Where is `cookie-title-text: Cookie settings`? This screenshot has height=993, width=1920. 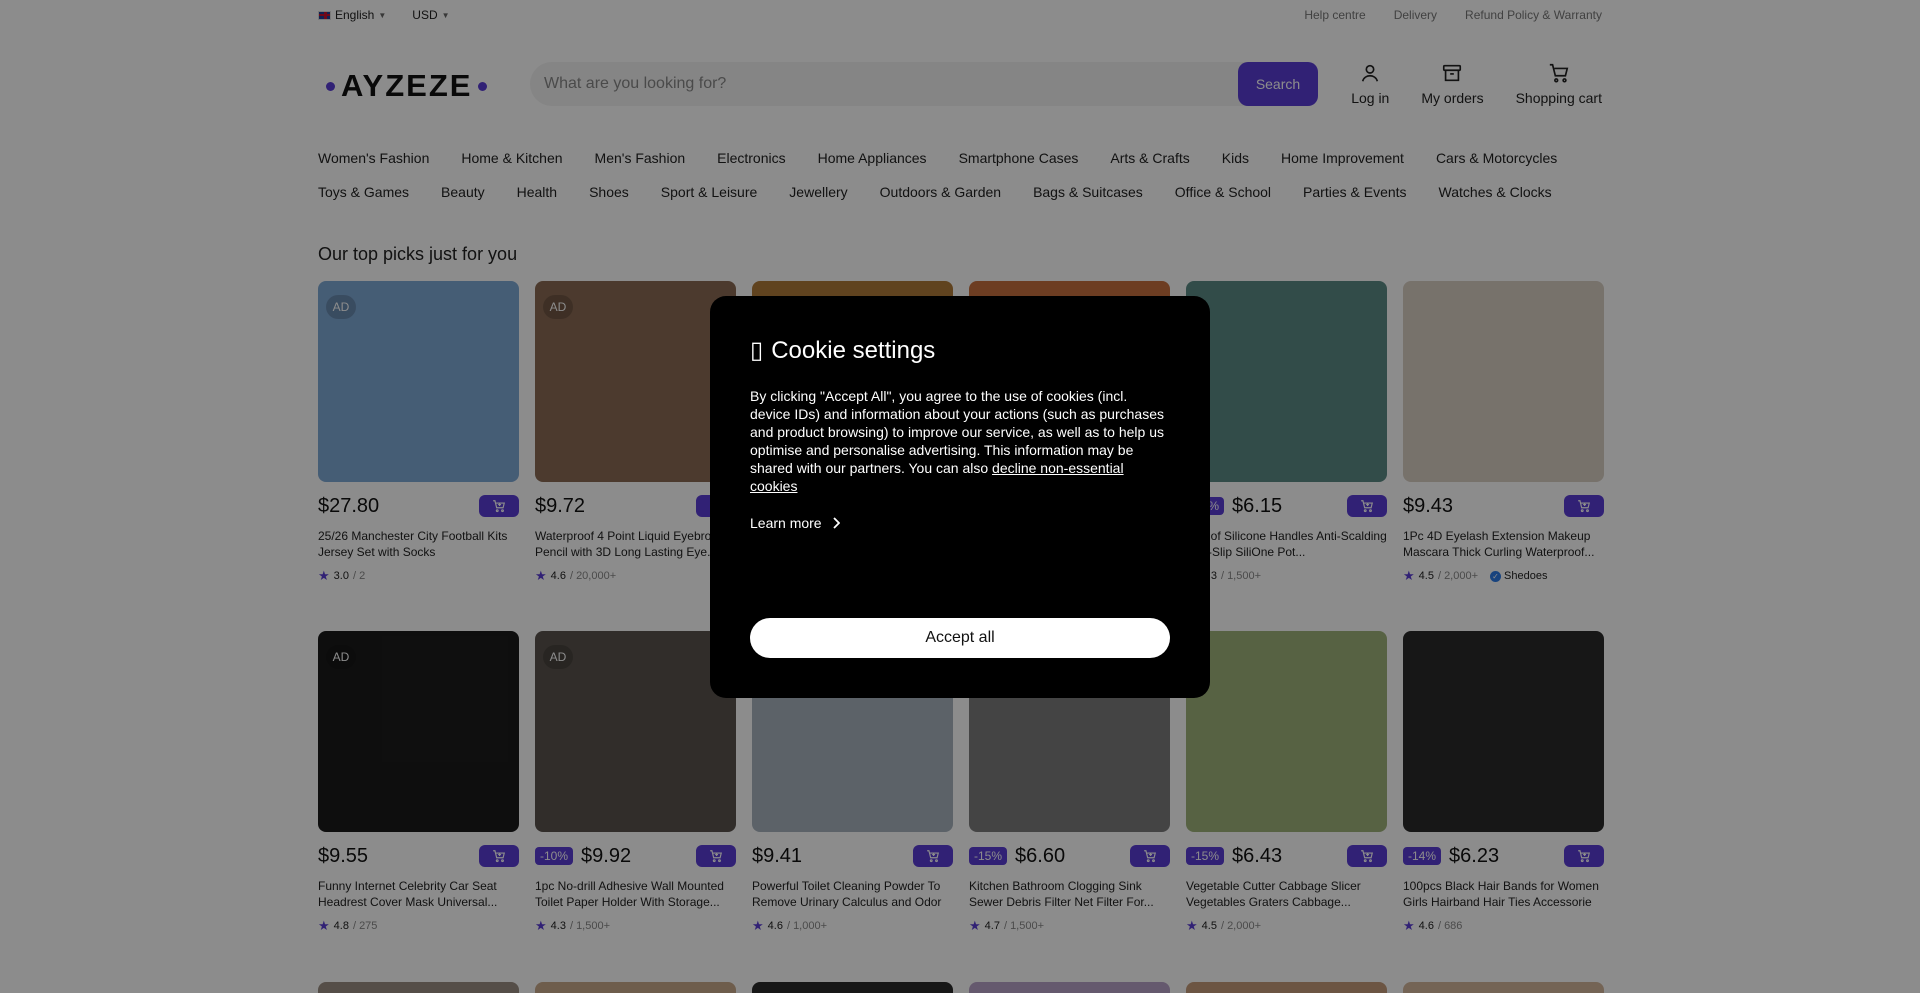
cookie-title-text: Cookie settings is located at coordinates (853, 350).